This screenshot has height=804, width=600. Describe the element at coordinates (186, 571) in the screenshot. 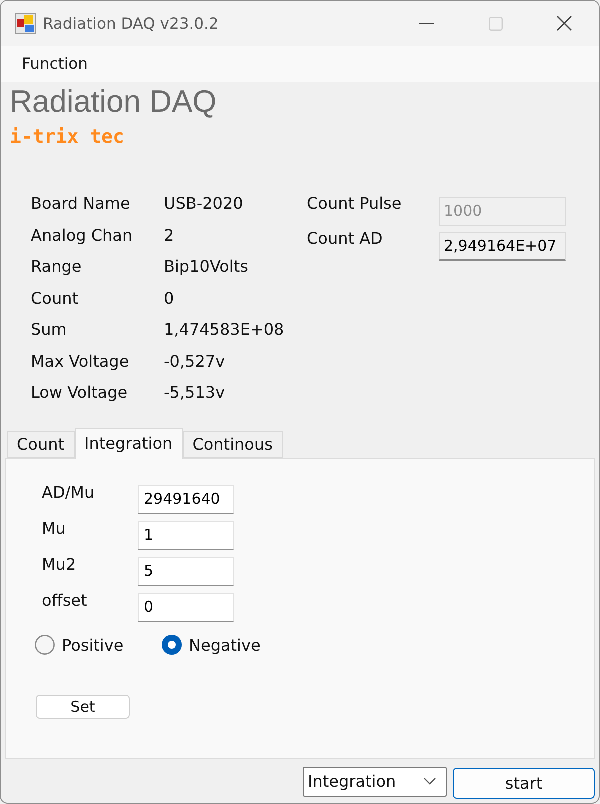

I see `param-input-field: 5` at that location.